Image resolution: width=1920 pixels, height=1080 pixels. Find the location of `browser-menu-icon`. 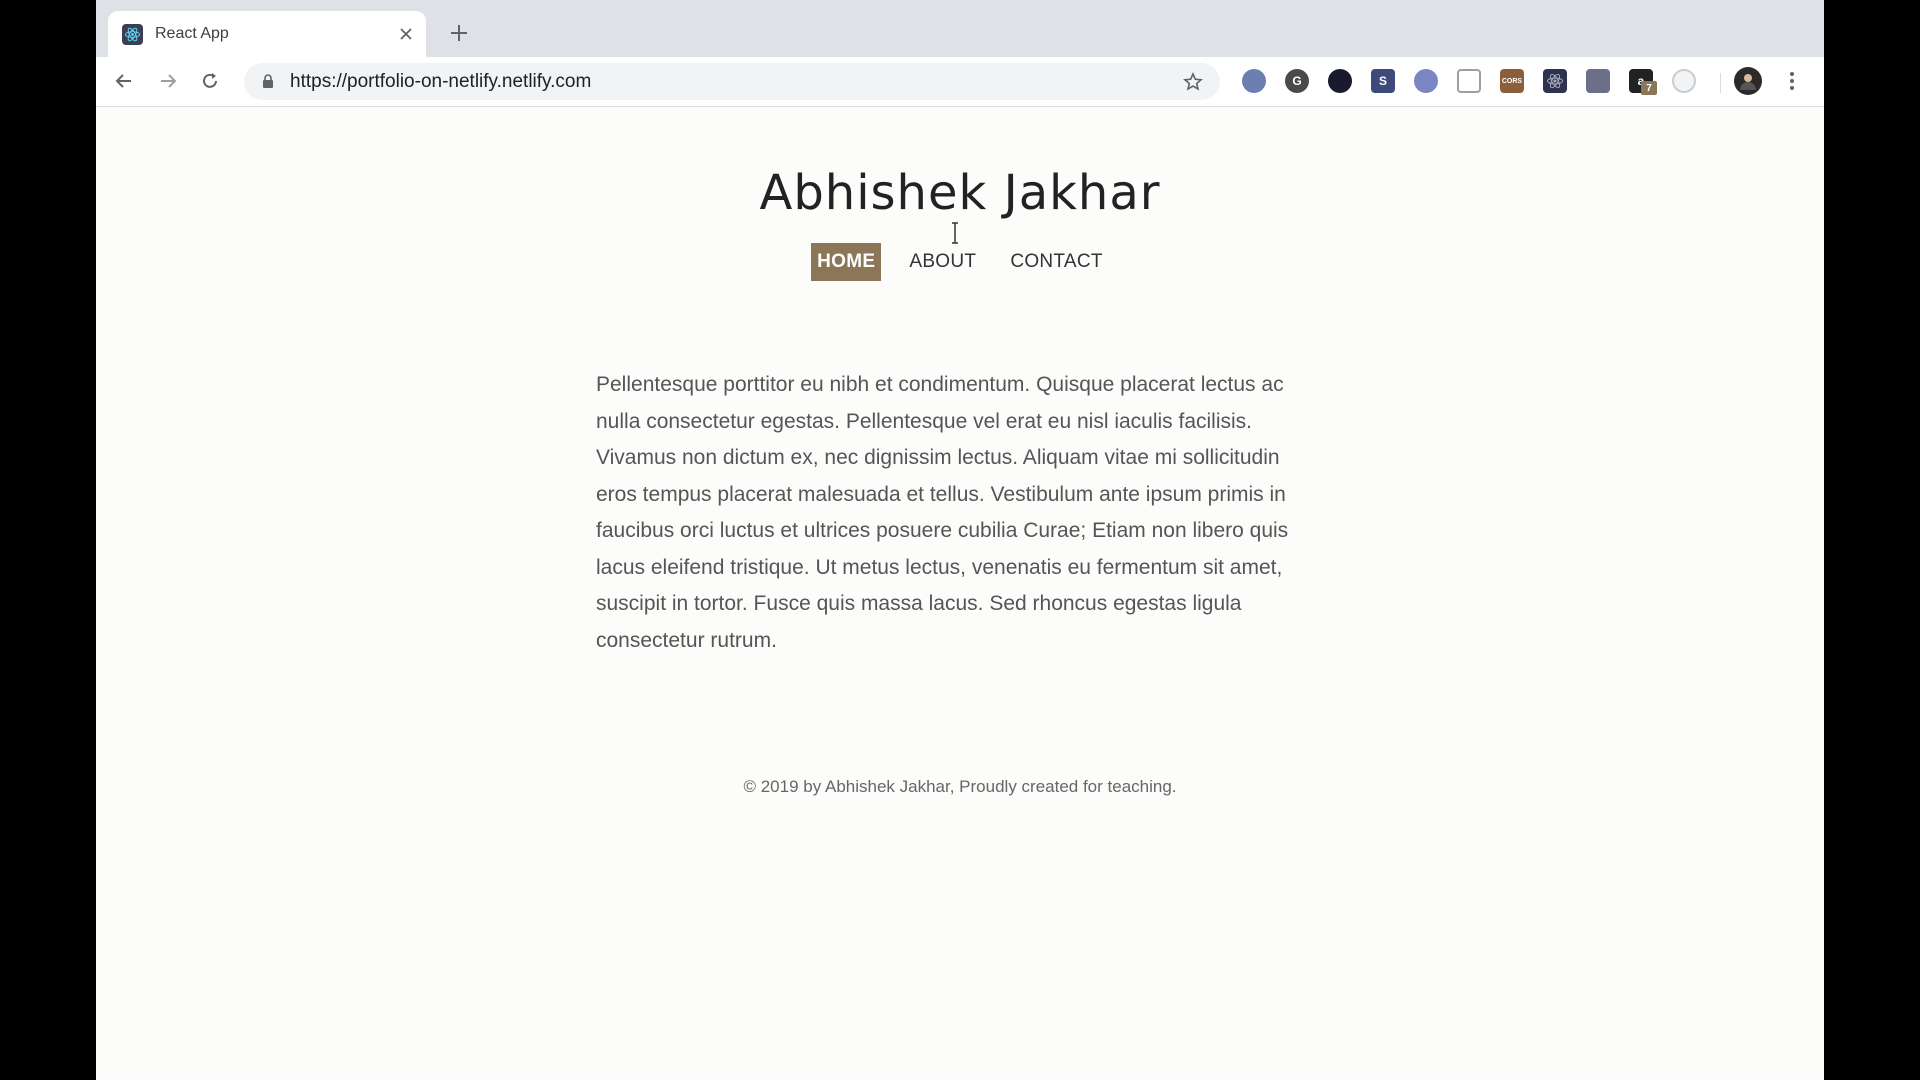

browser-menu-icon is located at coordinates (1792, 81).